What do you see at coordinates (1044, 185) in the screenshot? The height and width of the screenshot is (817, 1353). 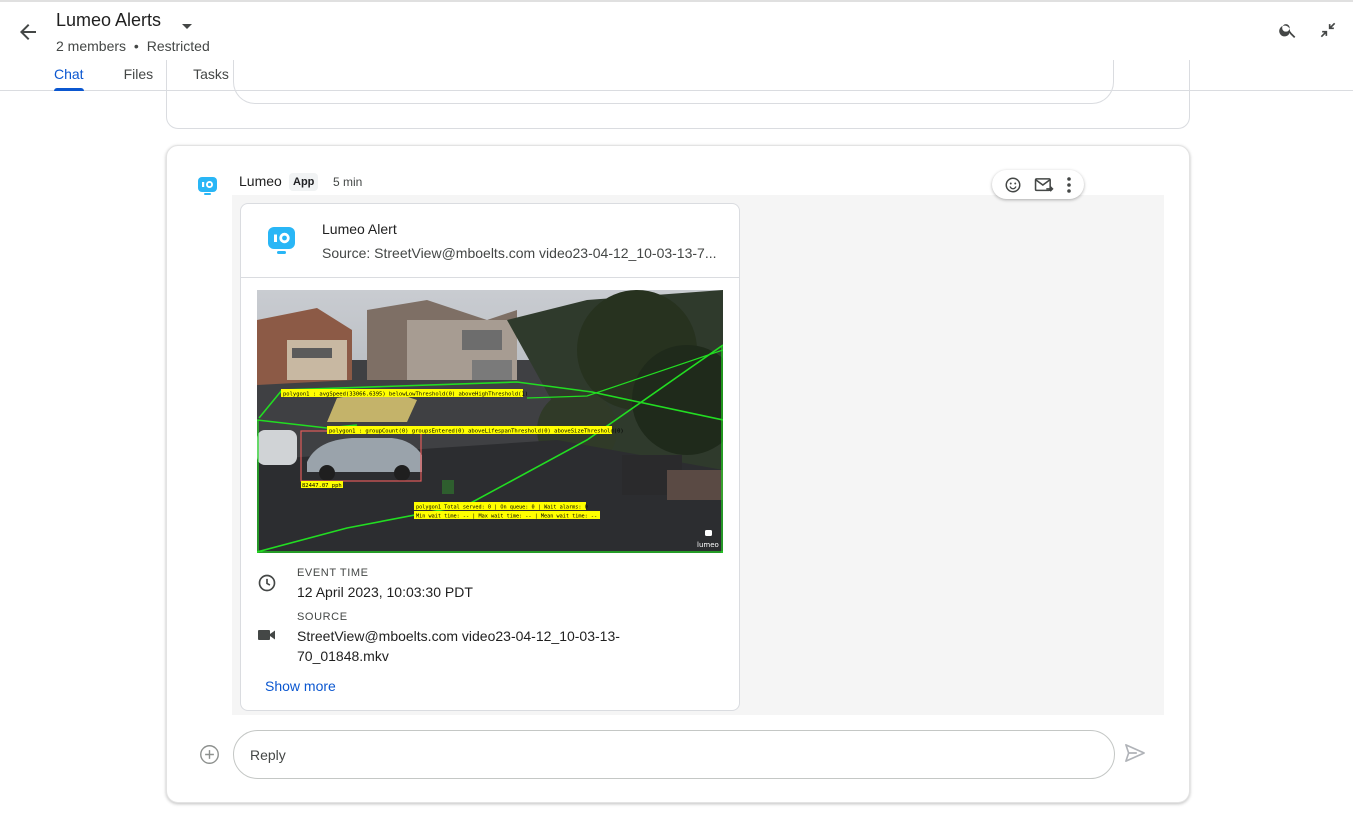 I see `forward-to-inbox-icon` at bounding box center [1044, 185].